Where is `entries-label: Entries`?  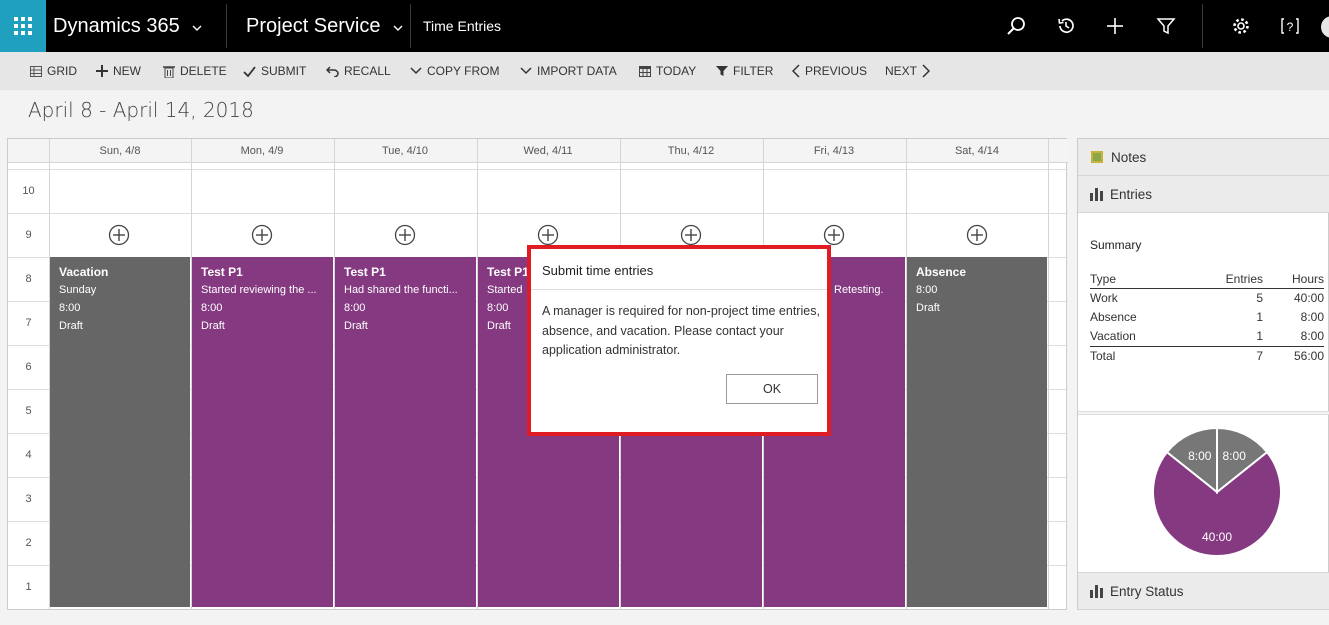
entries-label: Entries is located at coordinates (1131, 194).